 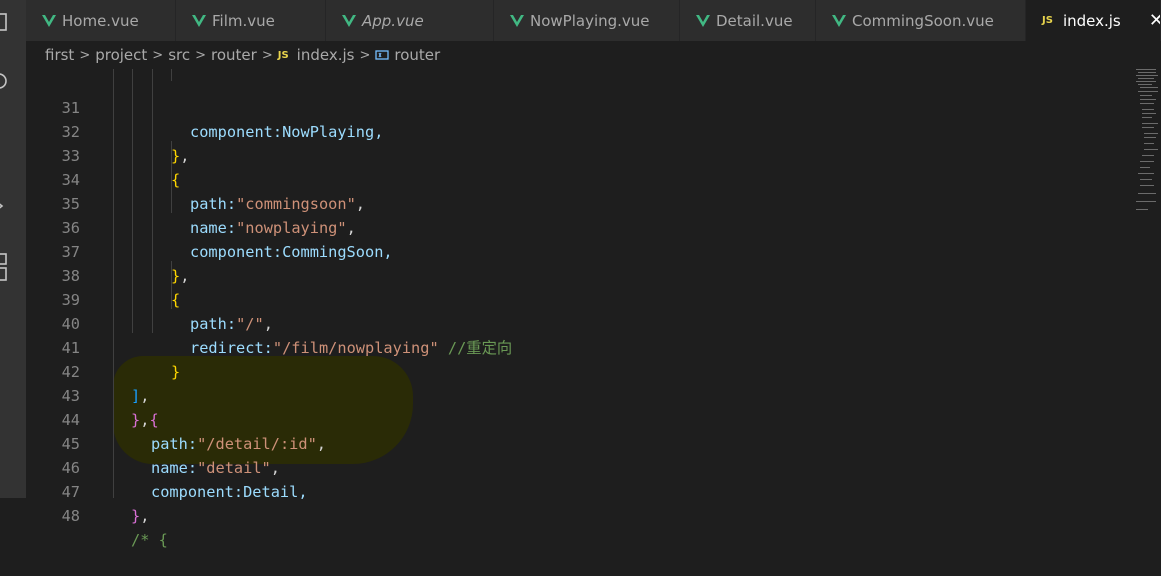 What do you see at coordinates (149, 540) in the screenshot?
I see `code-comment: /* {` at bounding box center [149, 540].